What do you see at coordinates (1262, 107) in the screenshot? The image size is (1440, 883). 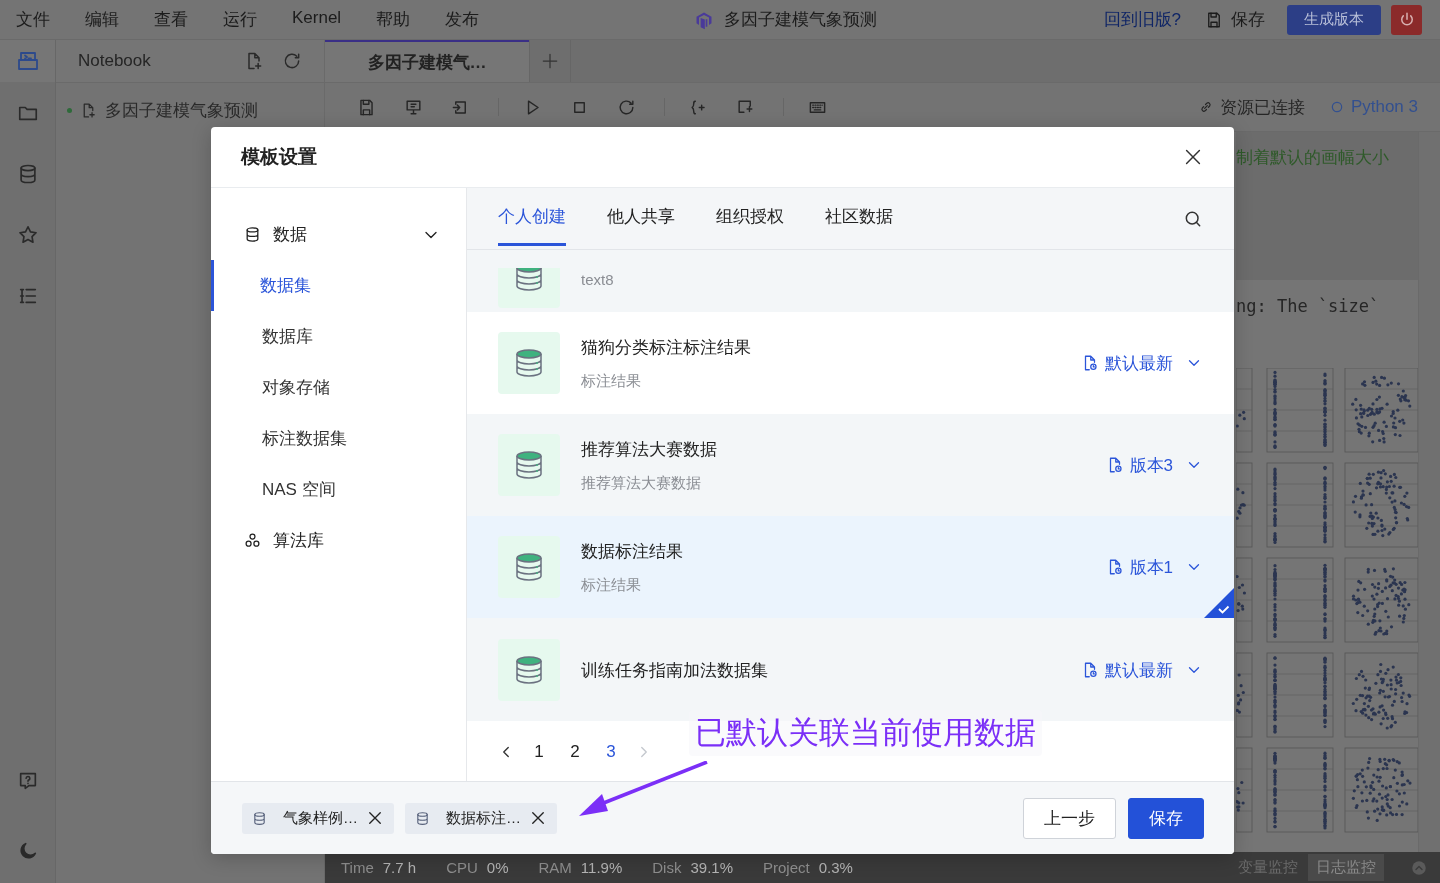 I see `resource-status: 资源已连接` at bounding box center [1262, 107].